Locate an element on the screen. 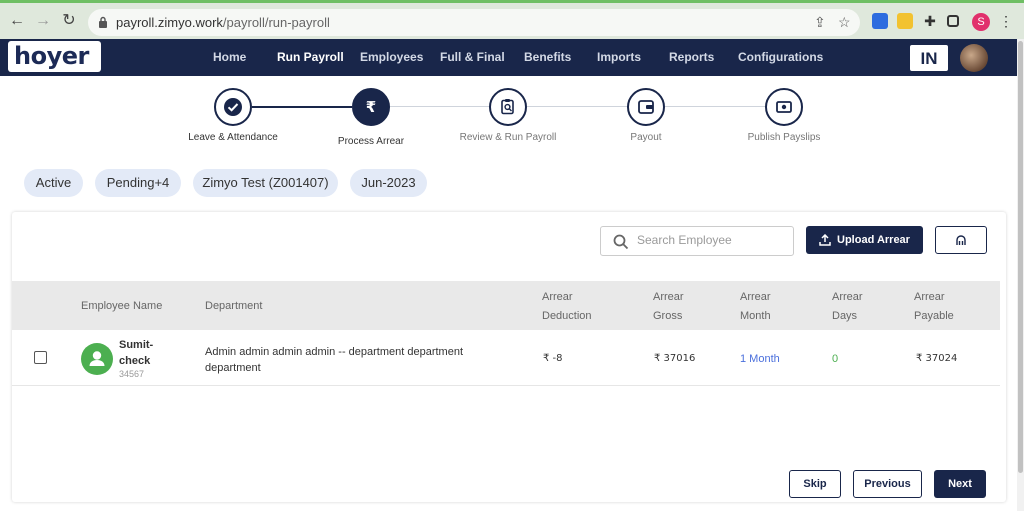  step-process-arrear: ₹ is located at coordinates (371, 107).